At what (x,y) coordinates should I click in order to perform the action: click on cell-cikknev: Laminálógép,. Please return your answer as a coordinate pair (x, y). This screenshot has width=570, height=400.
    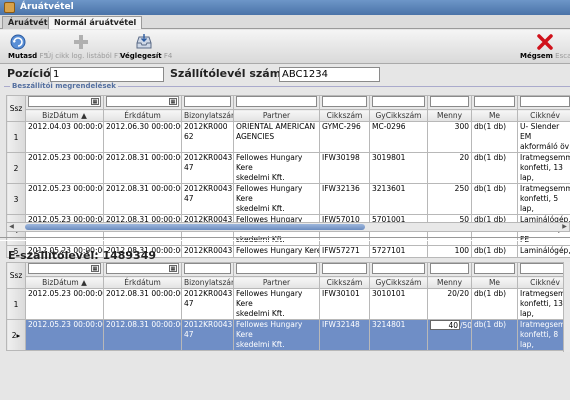
    Looking at the image, I should click on (543, 251).